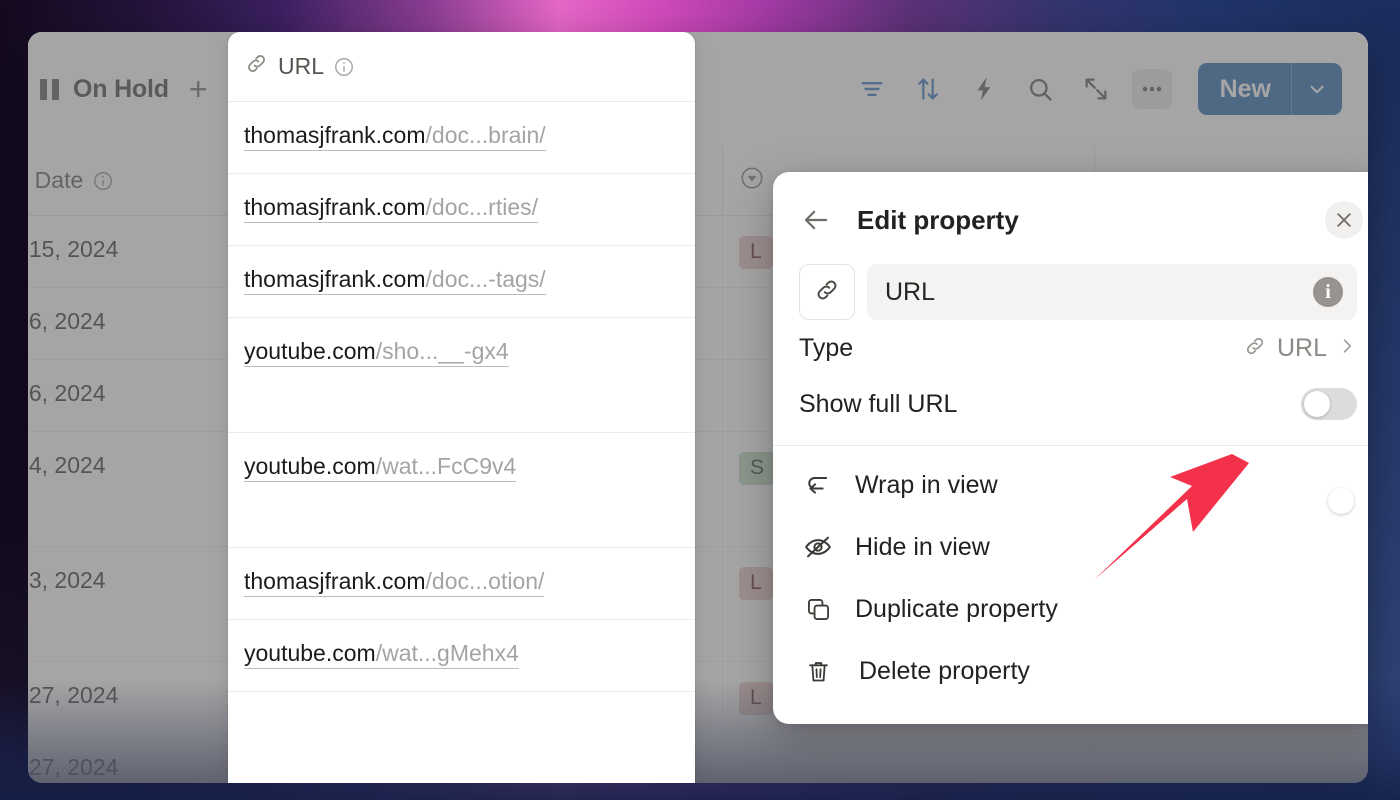  What do you see at coordinates (926, 484) in the screenshot?
I see `menu-item-label: Wrap in view` at bounding box center [926, 484].